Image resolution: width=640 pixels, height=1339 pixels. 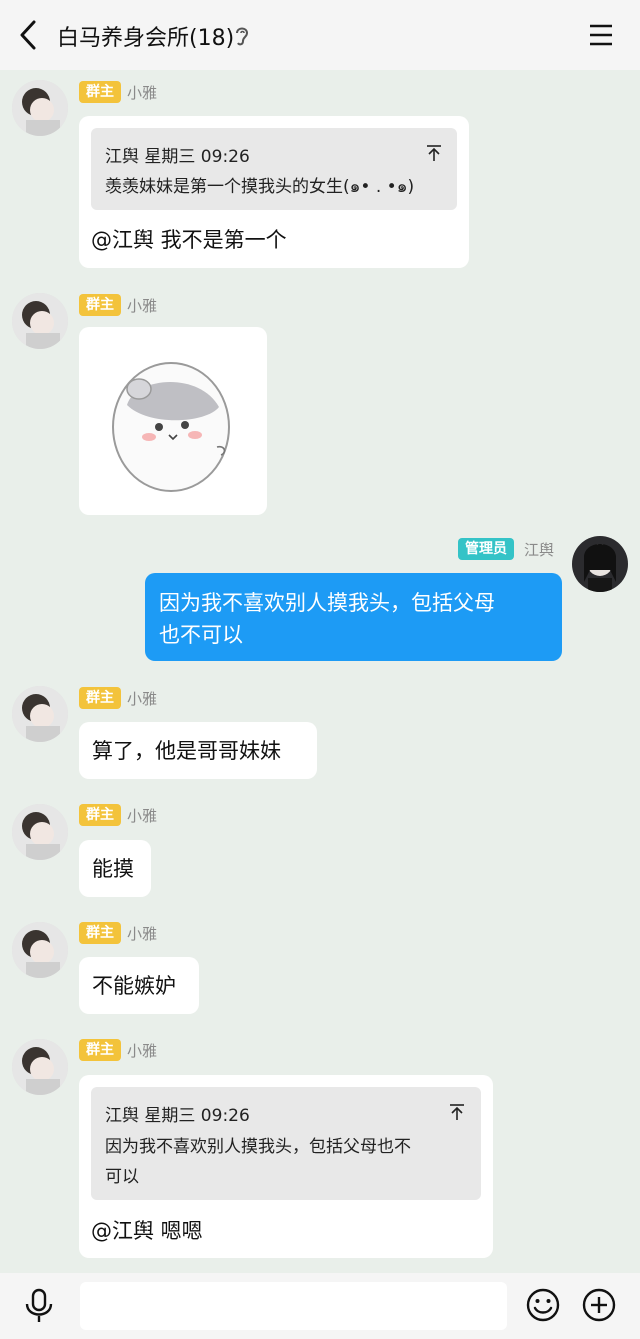 I want to click on message-text-line: 也不可以, so click(x=201, y=635).